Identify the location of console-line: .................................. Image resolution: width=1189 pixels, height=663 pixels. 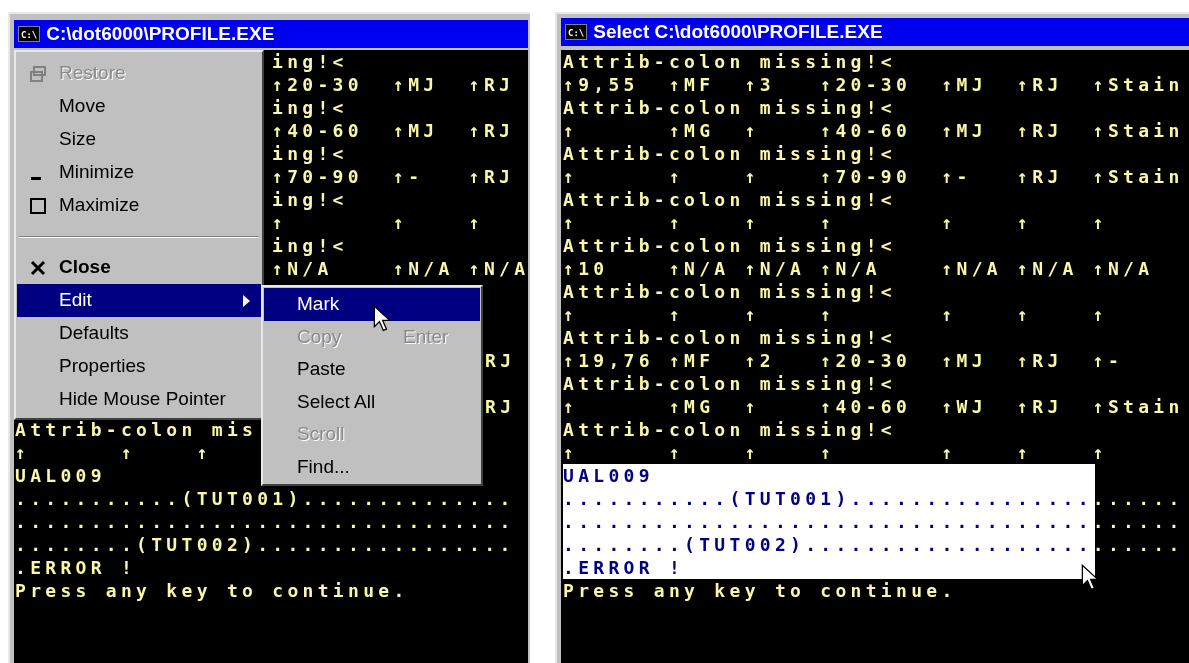
(265, 521).